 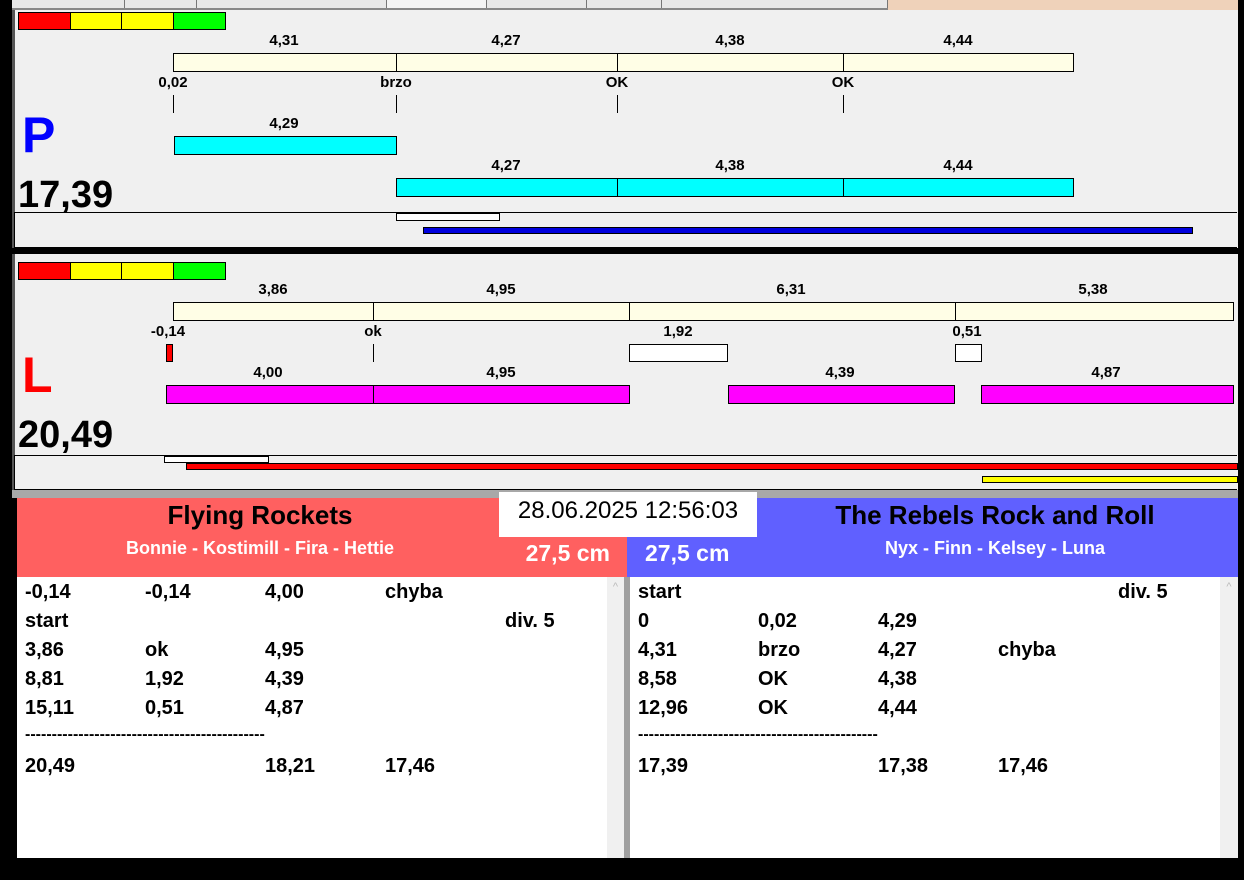 What do you see at coordinates (437, 4) in the screenshot?
I see `tab-active` at bounding box center [437, 4].